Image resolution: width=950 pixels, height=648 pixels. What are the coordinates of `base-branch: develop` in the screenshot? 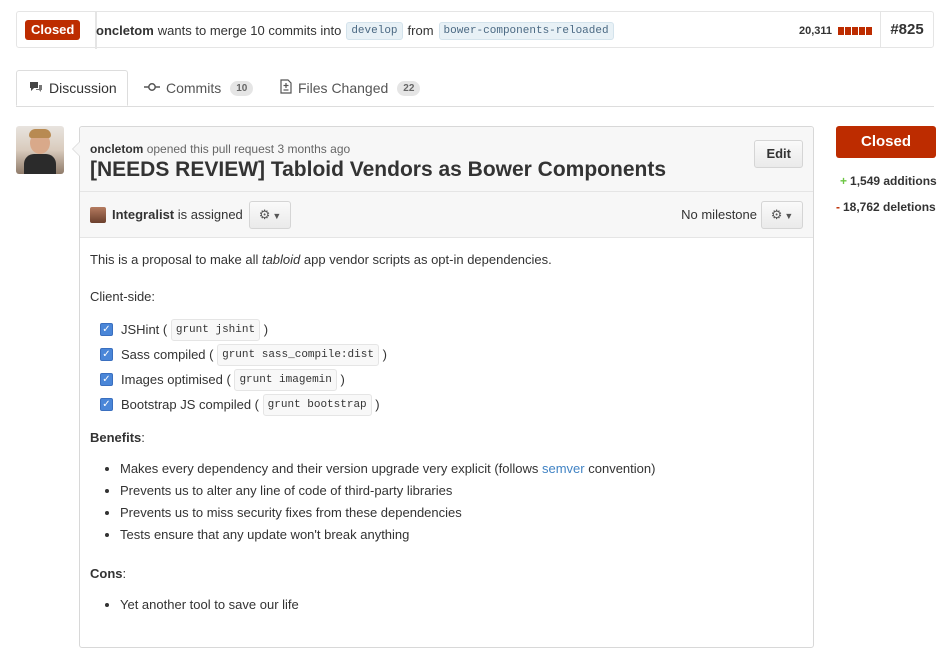 It's located at (374, 30).